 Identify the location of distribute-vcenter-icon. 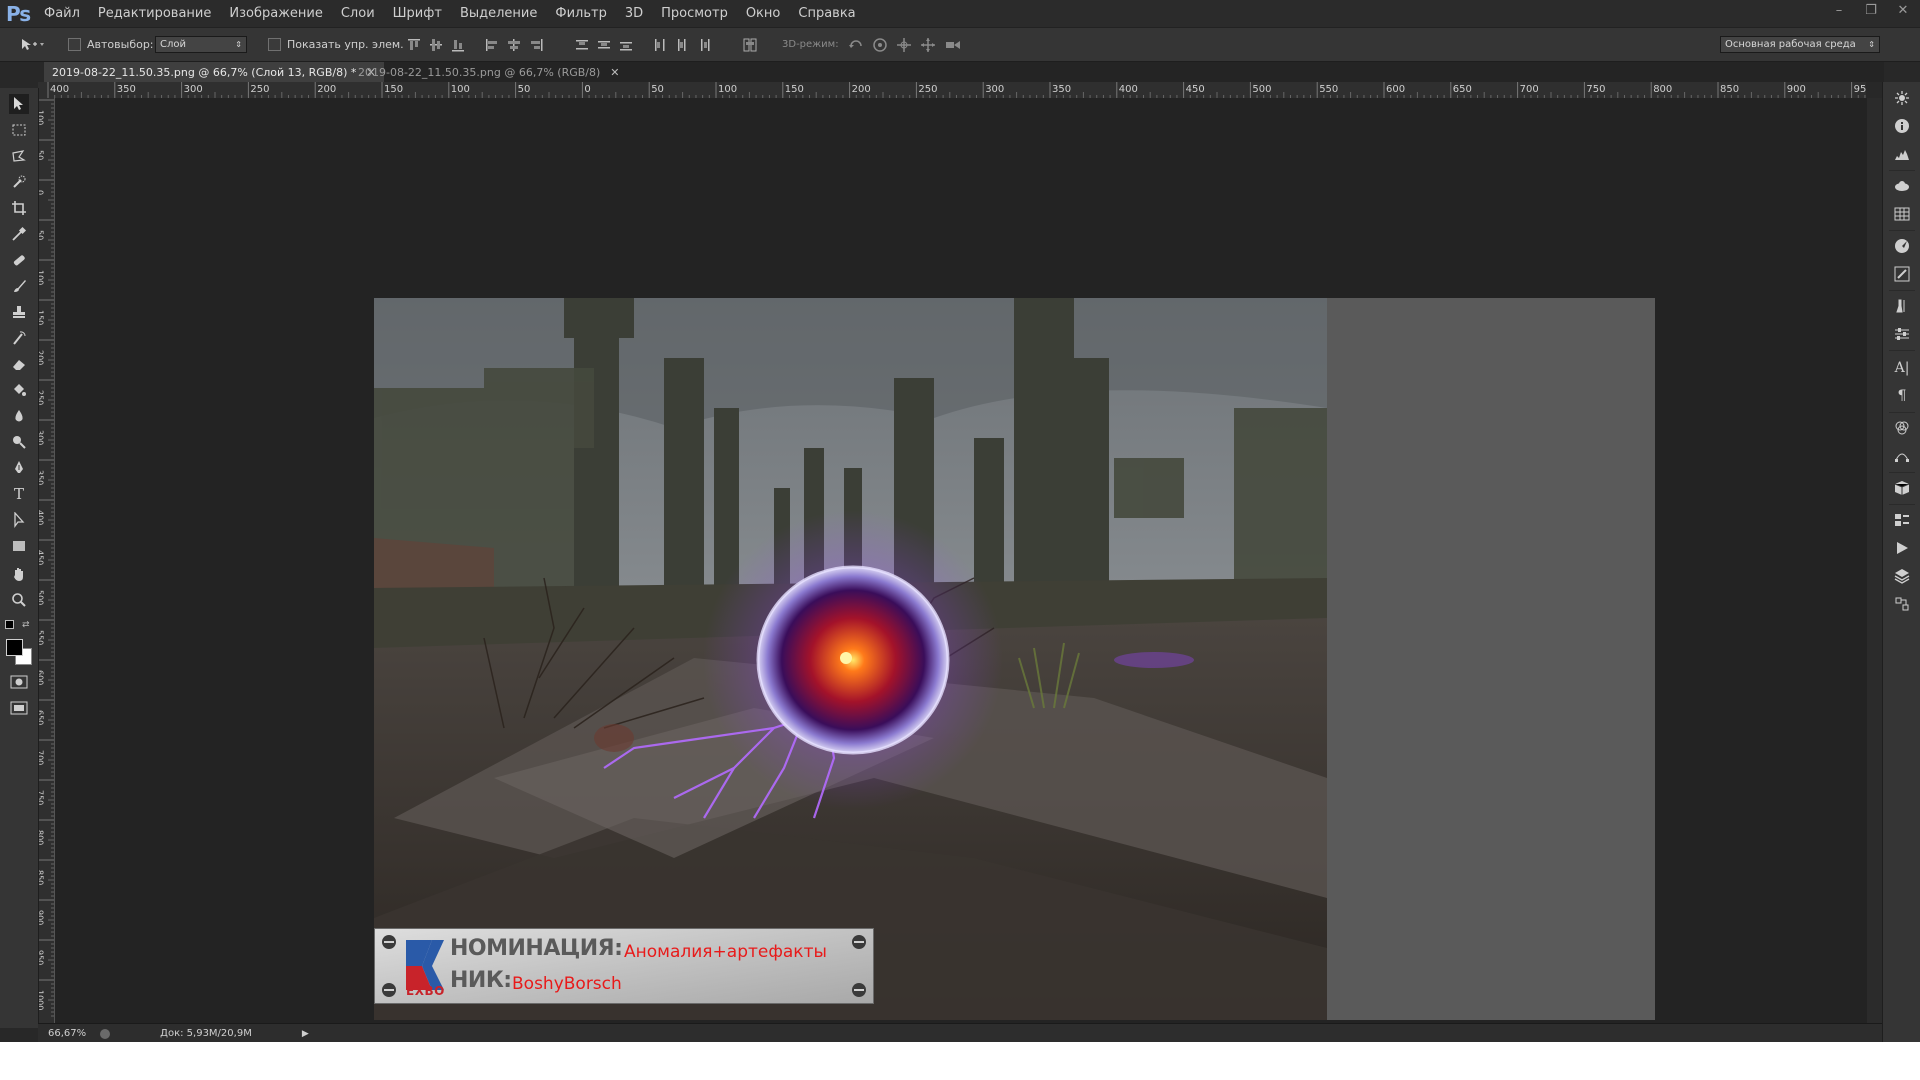
(604, 45).